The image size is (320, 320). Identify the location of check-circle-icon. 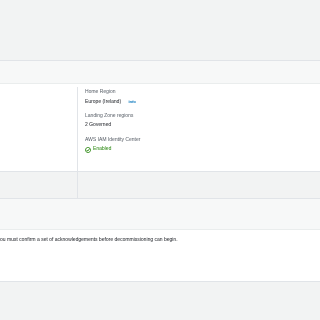
(88, 149).